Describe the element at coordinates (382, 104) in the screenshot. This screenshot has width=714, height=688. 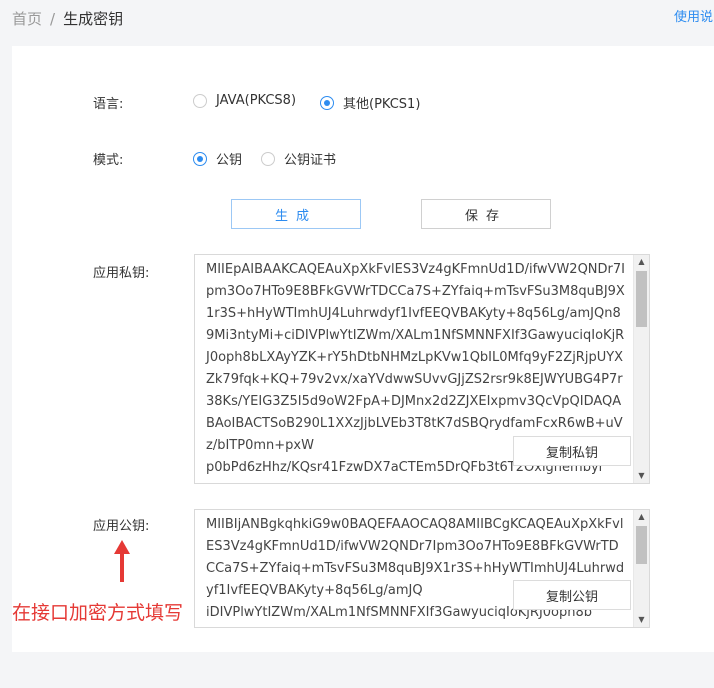
I see `radio-other-pkcs1-label: 其他(PKCS1)` at that location.